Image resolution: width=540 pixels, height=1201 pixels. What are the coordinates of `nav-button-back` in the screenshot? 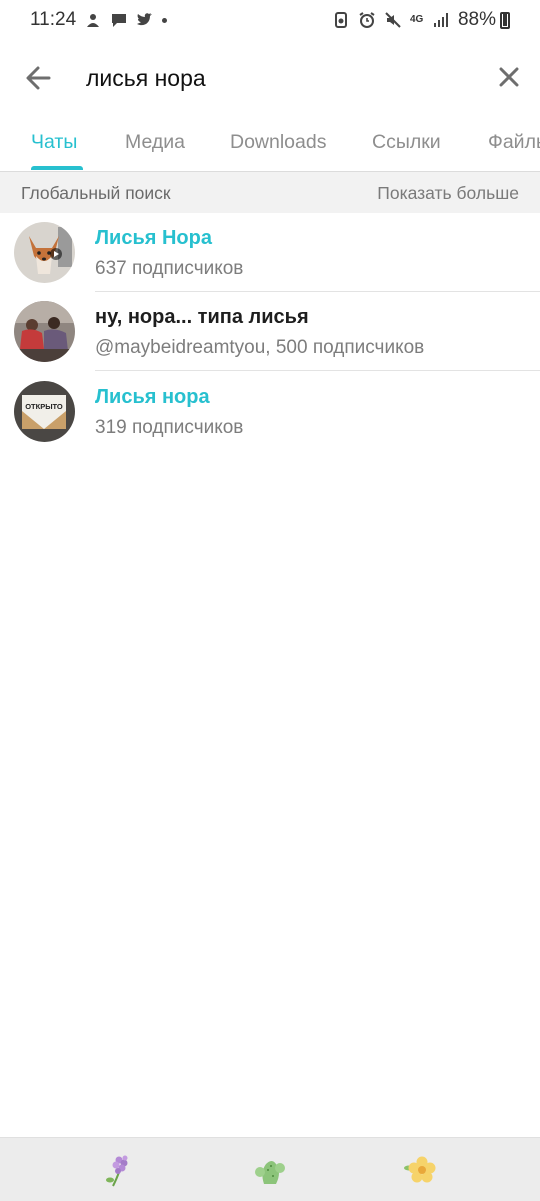 It's located at (421, 1170).